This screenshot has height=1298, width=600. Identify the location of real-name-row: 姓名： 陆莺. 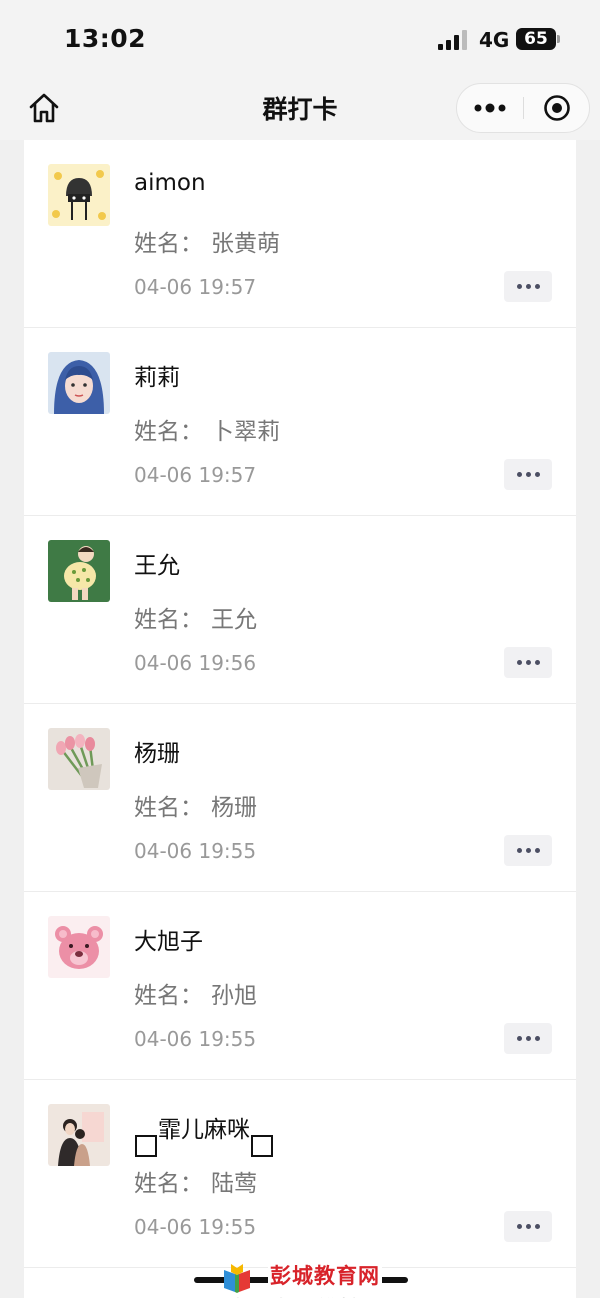
(195, 1181).